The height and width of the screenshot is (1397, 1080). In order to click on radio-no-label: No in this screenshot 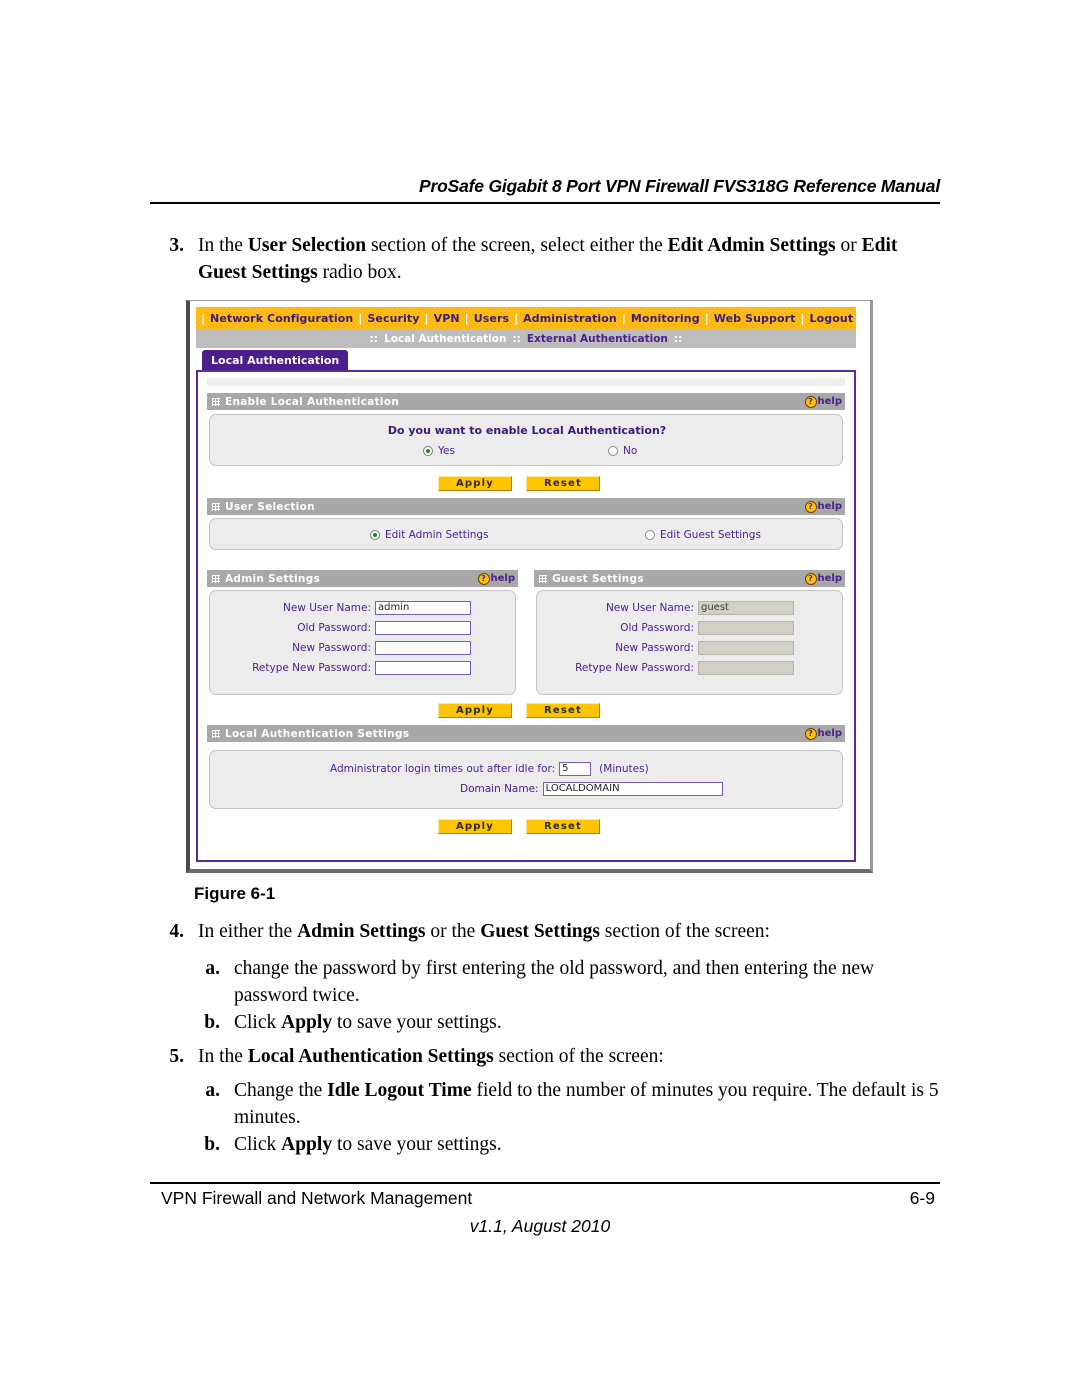, I will do `click(630, 451)`.